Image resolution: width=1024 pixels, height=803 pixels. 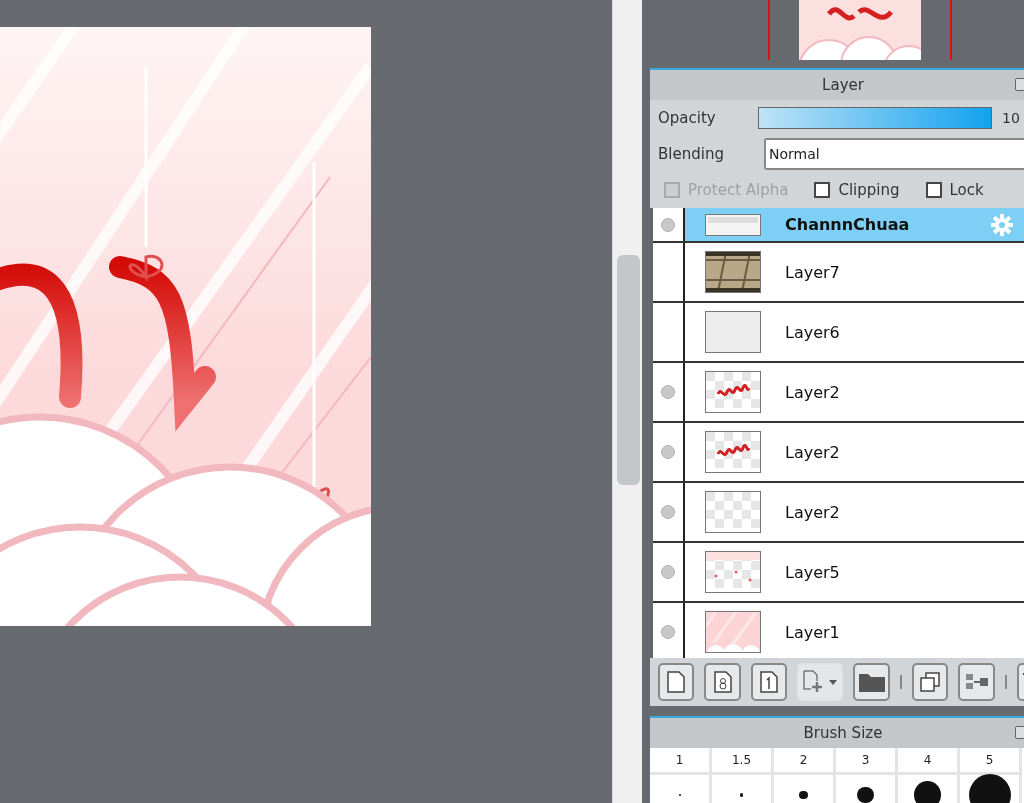 What do you see at coordinates (894, 154) in the screenshot?
I see `blending-dropdown: Normal` at bounding box center [894, 154].